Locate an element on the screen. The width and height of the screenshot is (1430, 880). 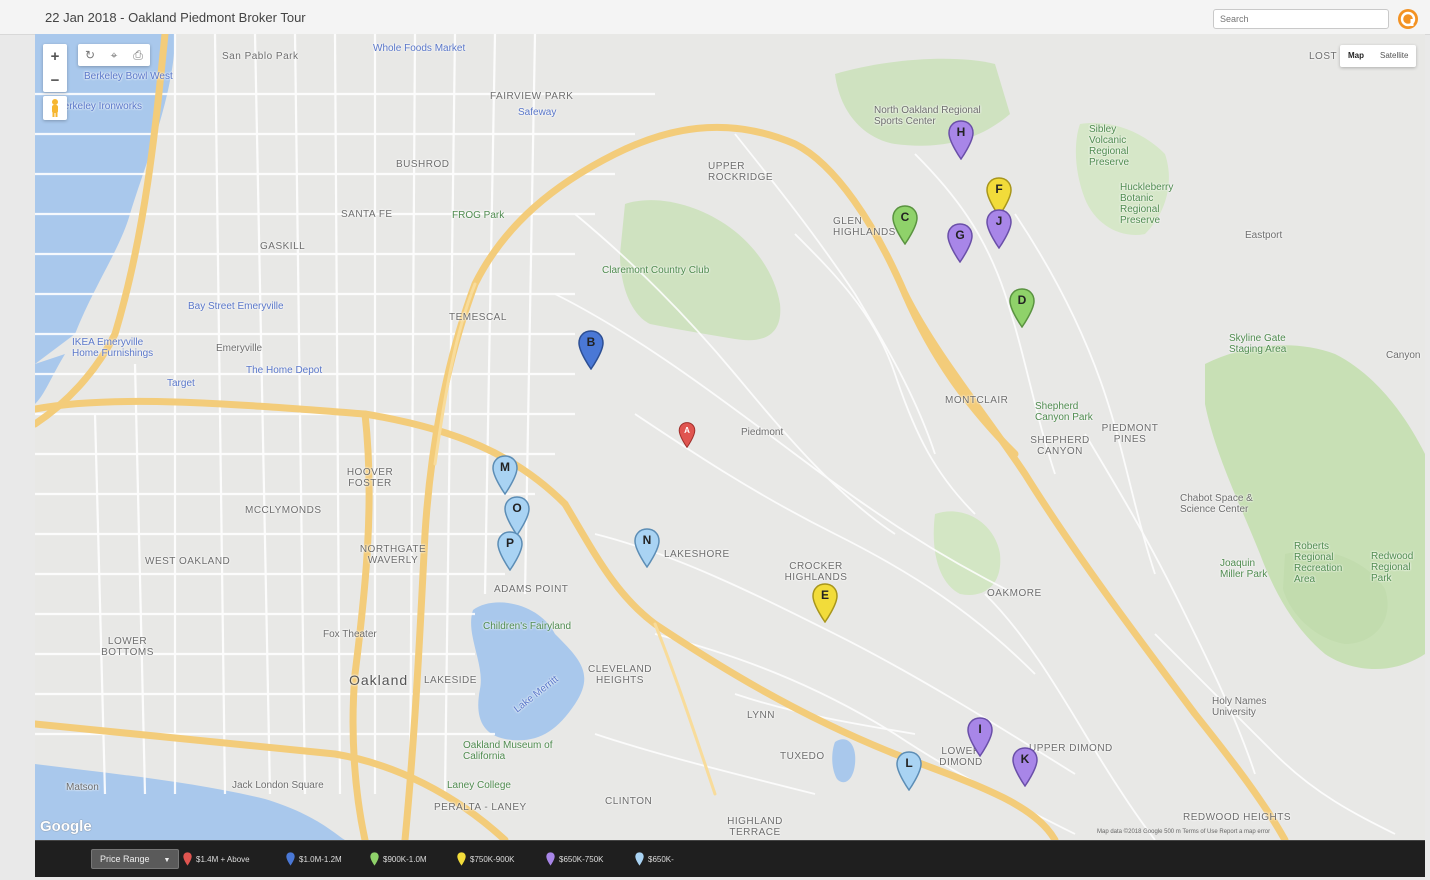
place-label: Chabot Space & Science Center is located at coordinates (1216, 504).